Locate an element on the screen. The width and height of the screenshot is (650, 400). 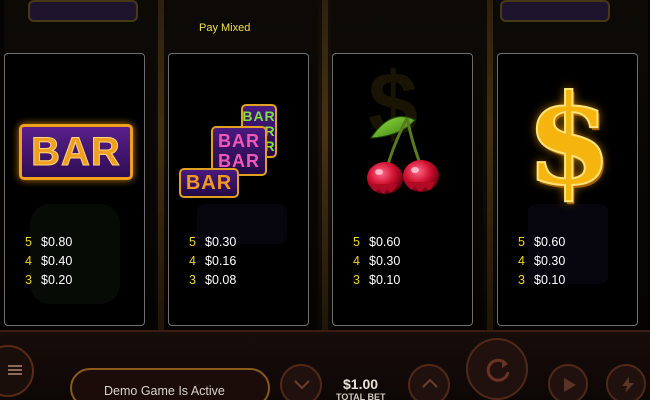
chevron-down-icon is located at coordinates (302, 385).